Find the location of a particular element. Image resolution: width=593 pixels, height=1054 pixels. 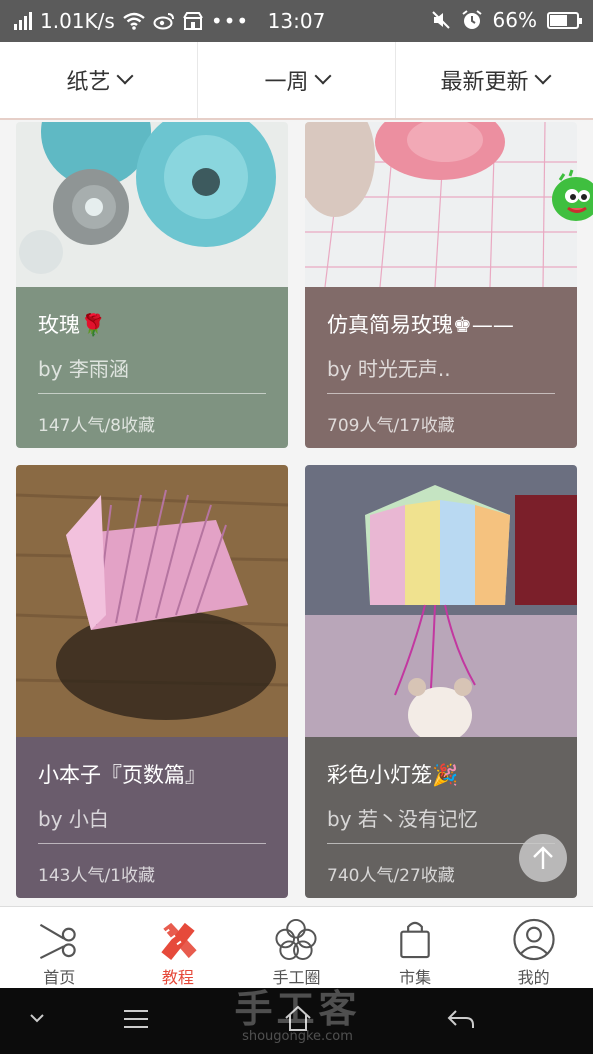

card-info: 玫瑰🌹 by 李雨涵 147人气/8收藏 is located at coordinates (152, 367).